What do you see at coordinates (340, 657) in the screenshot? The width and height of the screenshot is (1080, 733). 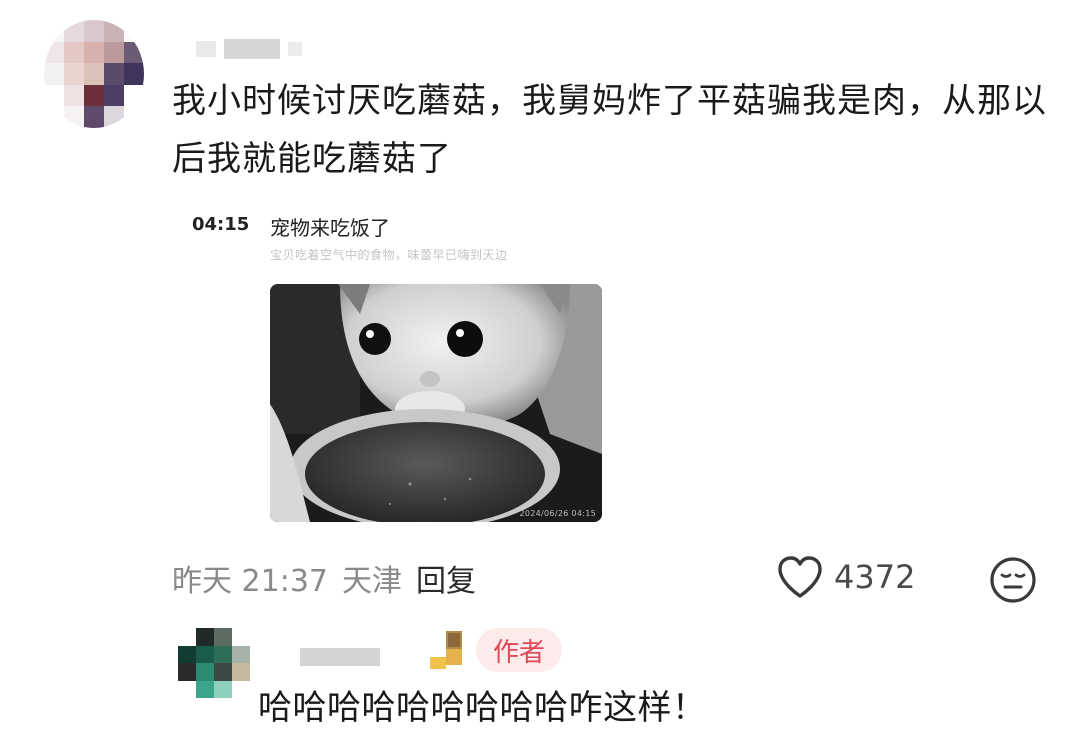 I see `author-username` at bounding box center [340, 657].